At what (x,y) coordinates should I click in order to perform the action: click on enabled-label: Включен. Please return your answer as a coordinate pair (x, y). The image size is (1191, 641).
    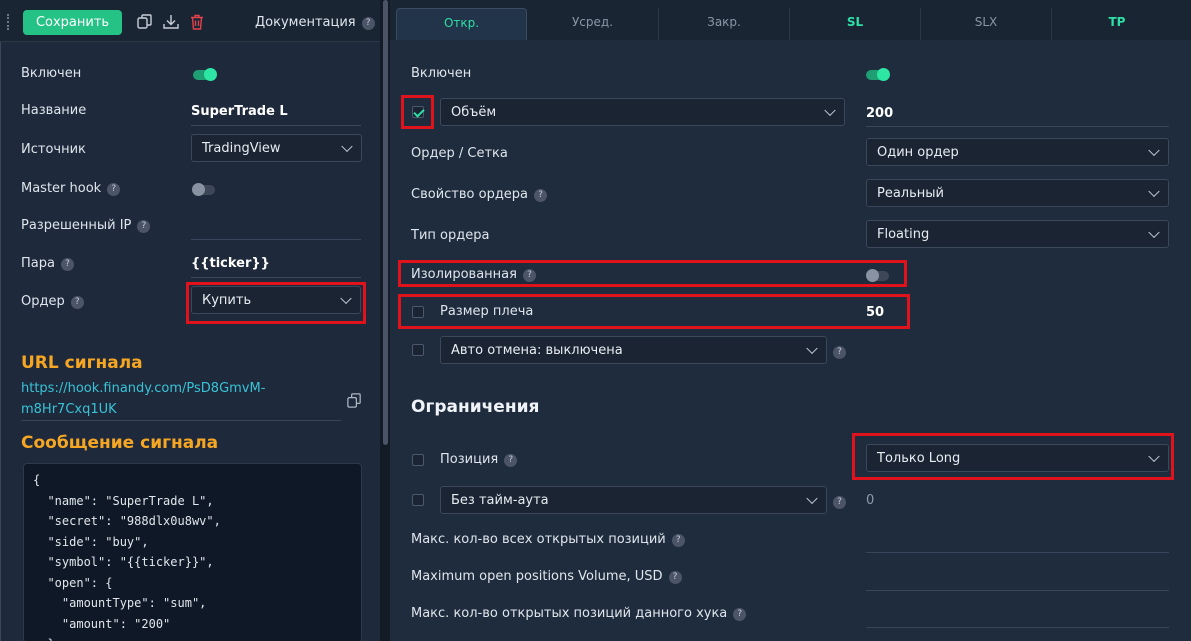
    Looking at the image, I should click on (51, 73).